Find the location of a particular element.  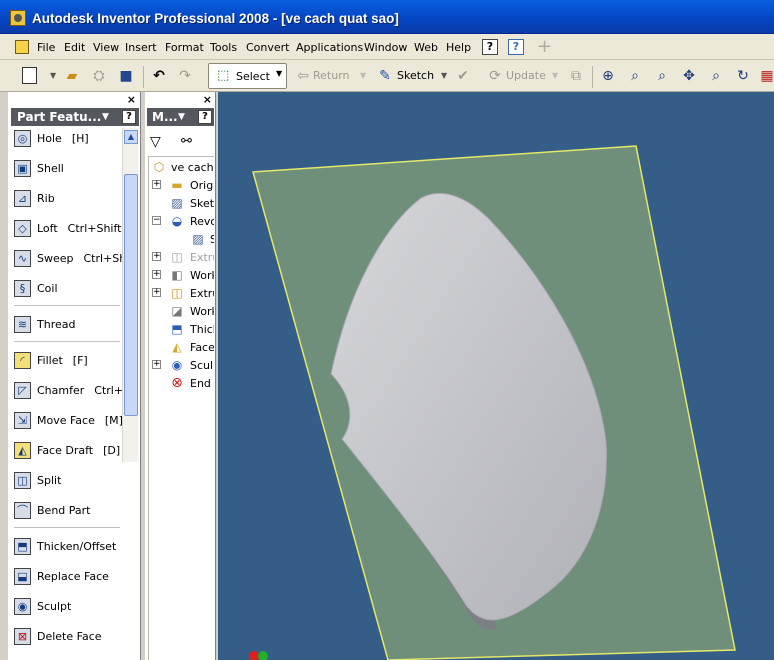

update-label: Update is located at coordinates (526, 75).